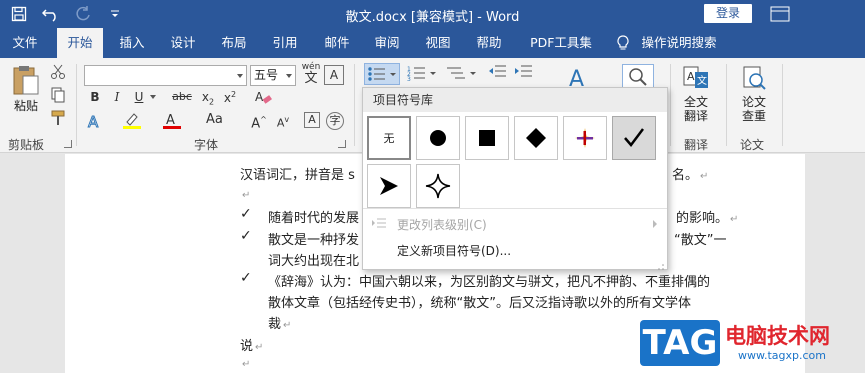 This screenshot has height=373, width=865. Describe the element at coordinates (311, 78) in the screenshot. I see `phonetic-char-icon: 文` at that location.